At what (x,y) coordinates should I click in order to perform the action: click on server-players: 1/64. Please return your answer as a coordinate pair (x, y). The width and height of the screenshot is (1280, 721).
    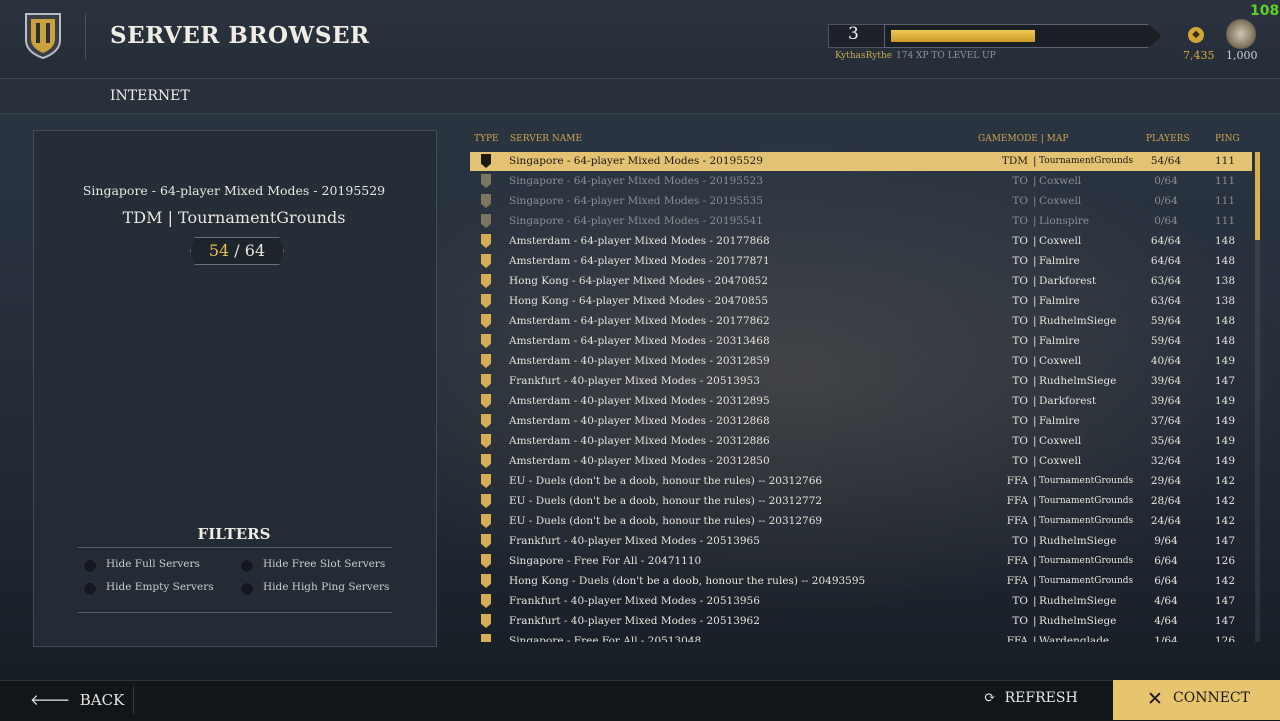
    Looking at the image, I should click on (1166, 638).